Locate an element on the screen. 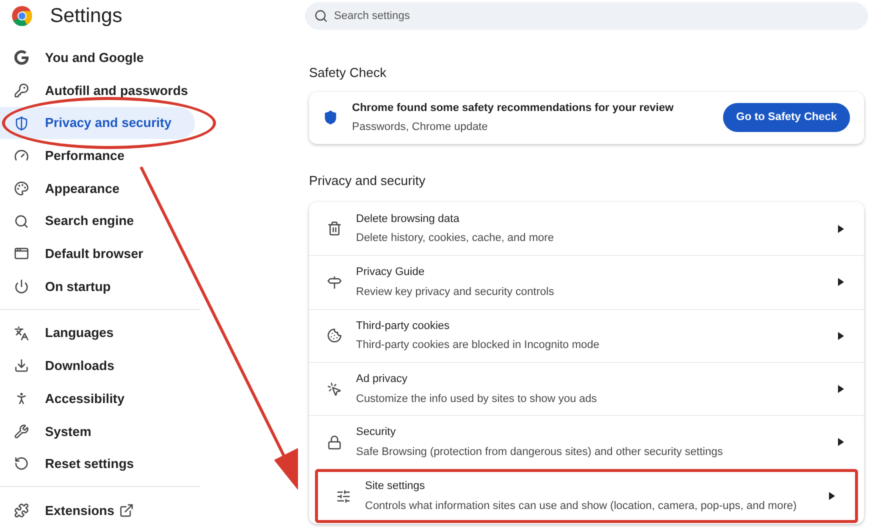  settings-row: Ad privacy Customize the info used by sites to show you ads is located at coordinates (586, 389).